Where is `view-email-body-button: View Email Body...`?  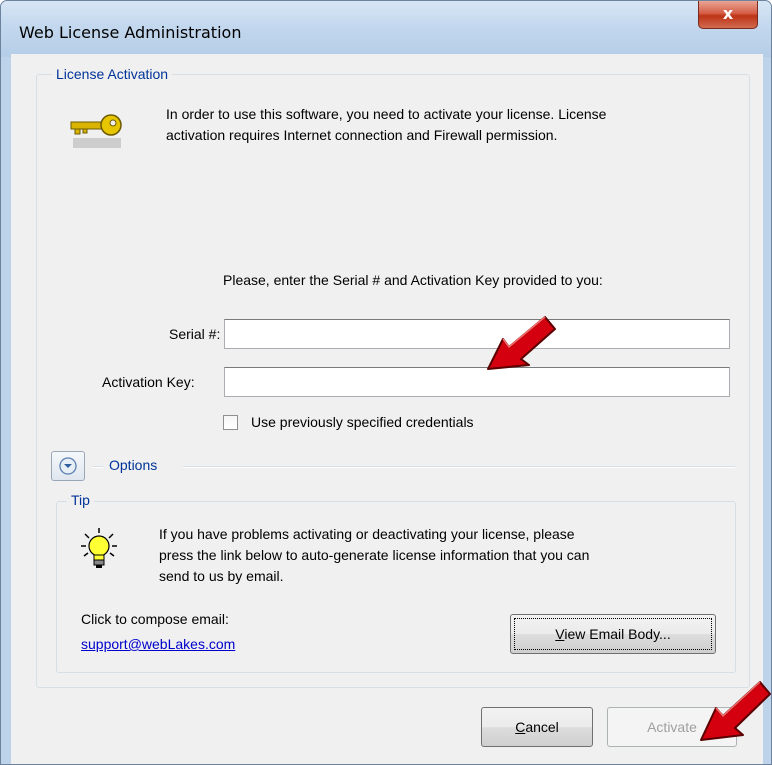 view-email-body-button: View Email Body... is located at coordinates (613, 634).